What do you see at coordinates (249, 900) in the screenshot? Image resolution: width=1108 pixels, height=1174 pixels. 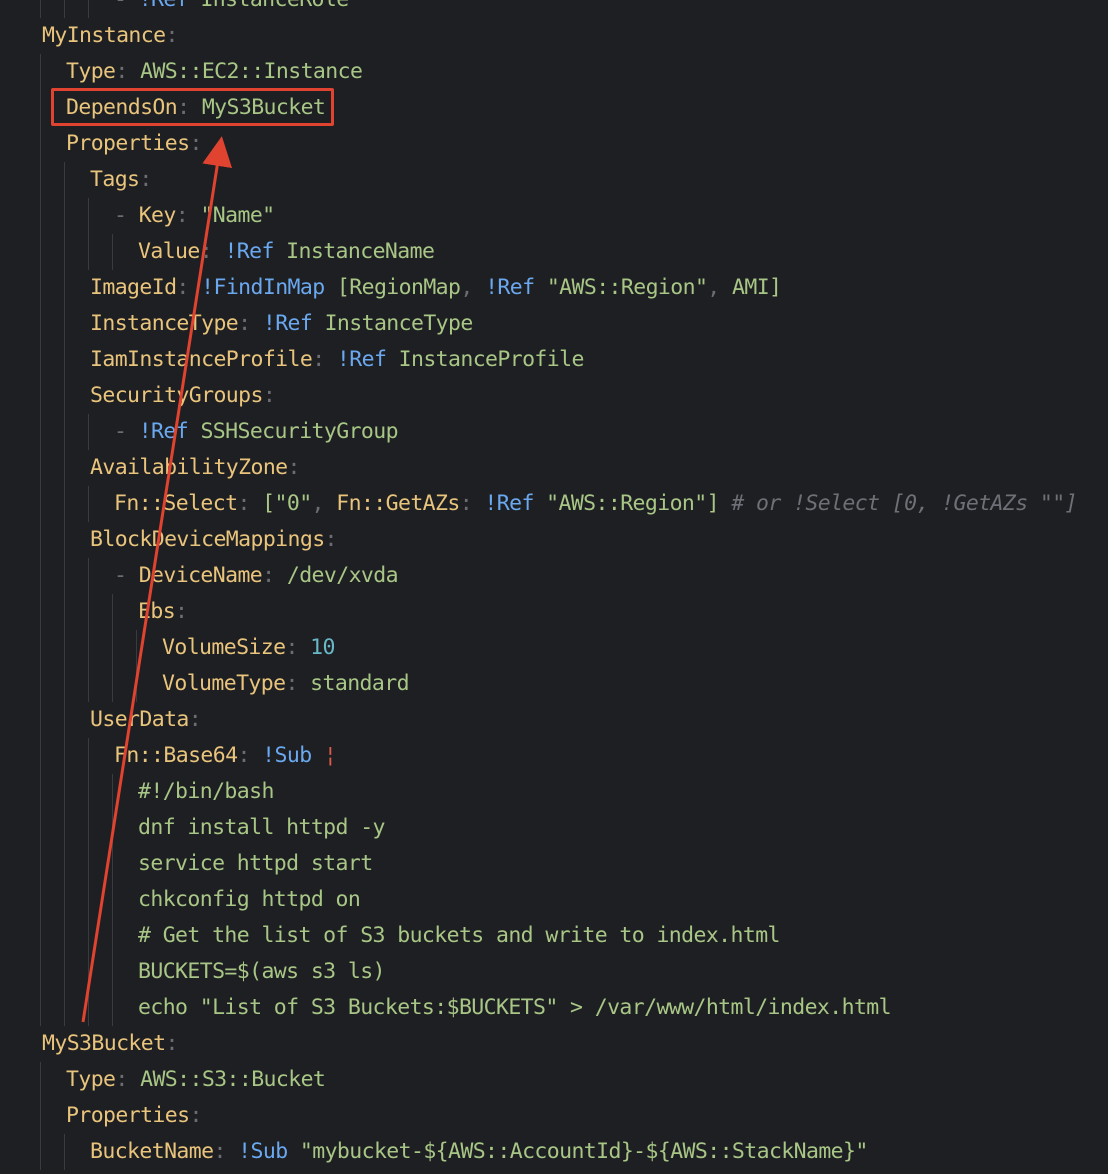 I see `code-line: chkconfig httpd on` at bounding box center [249, 900].